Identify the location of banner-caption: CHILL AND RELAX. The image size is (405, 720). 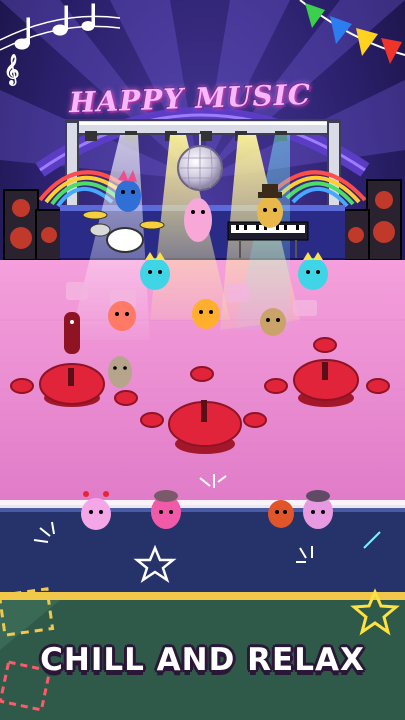
(202, 660).